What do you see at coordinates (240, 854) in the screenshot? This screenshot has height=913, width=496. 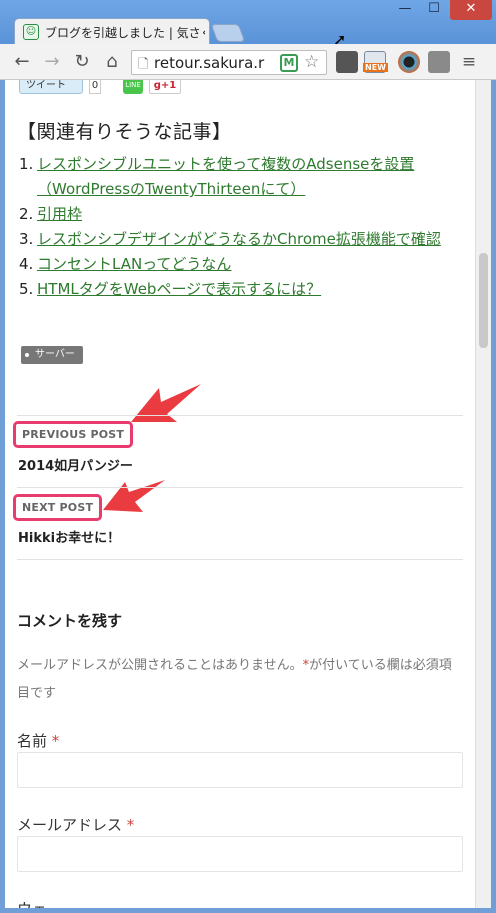 I see `email-field` at bounding box center [240, 854].